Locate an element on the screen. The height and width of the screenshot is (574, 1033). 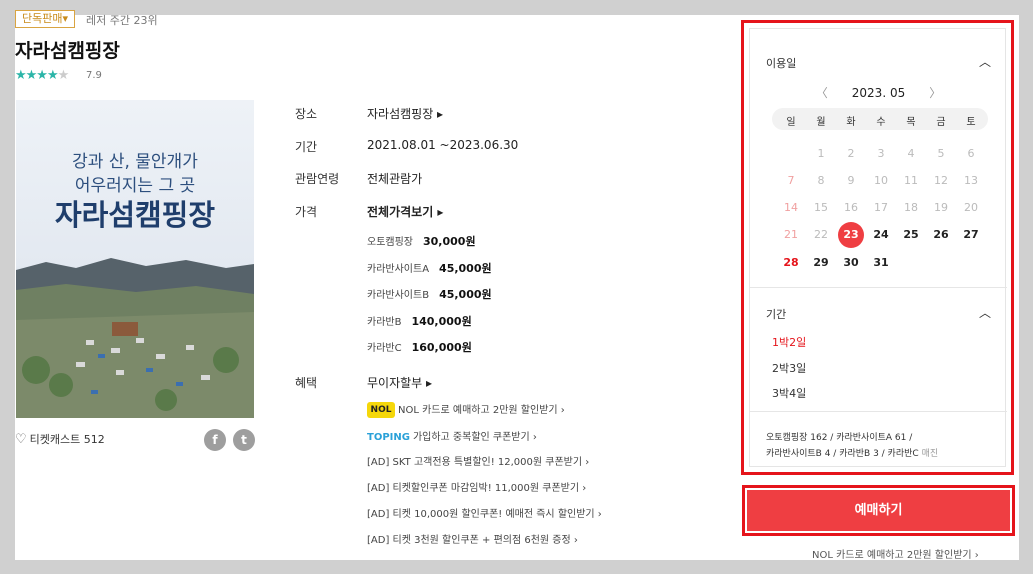
star-filled-icons: ★★★★ is located at coordinates (37, 75).